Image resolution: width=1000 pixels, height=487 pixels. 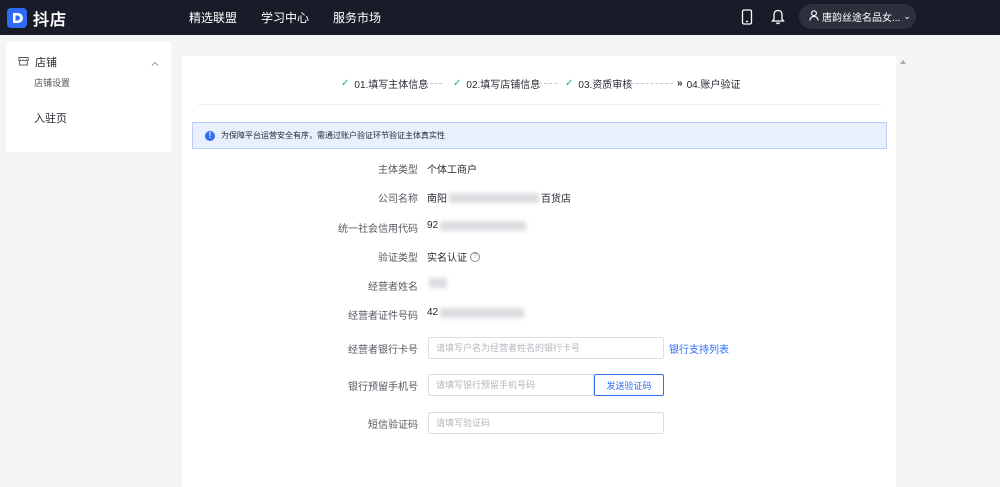 I want to click on bell-icon, so click(x=778, y=17).